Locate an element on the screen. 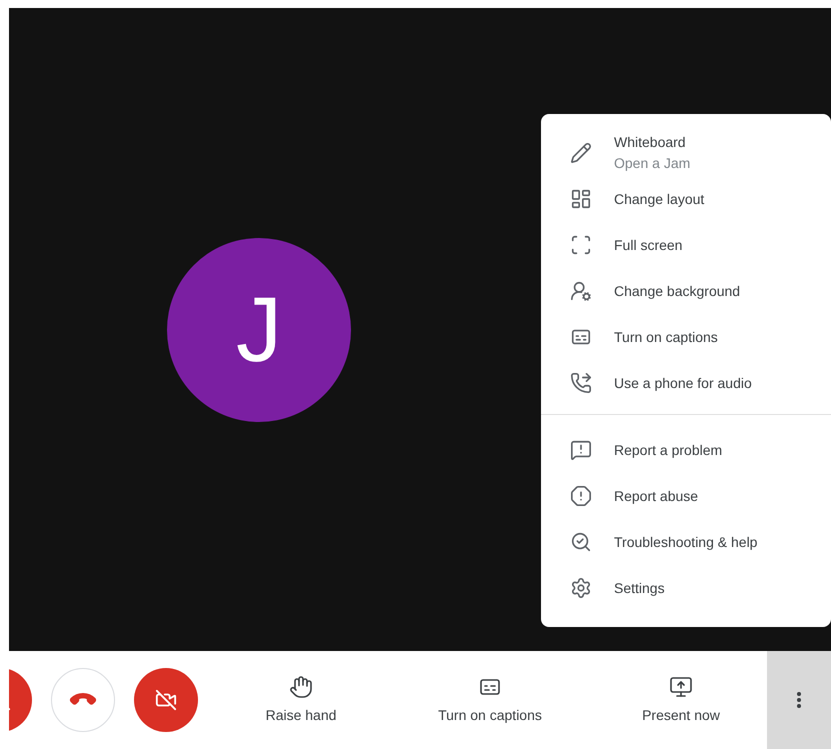  menu-item-label: Change layout is located at coordinates (659, 199).